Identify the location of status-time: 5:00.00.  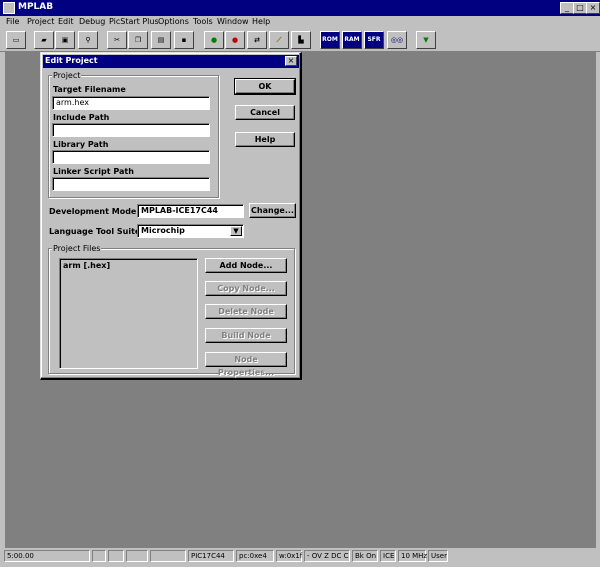
(47, 556).